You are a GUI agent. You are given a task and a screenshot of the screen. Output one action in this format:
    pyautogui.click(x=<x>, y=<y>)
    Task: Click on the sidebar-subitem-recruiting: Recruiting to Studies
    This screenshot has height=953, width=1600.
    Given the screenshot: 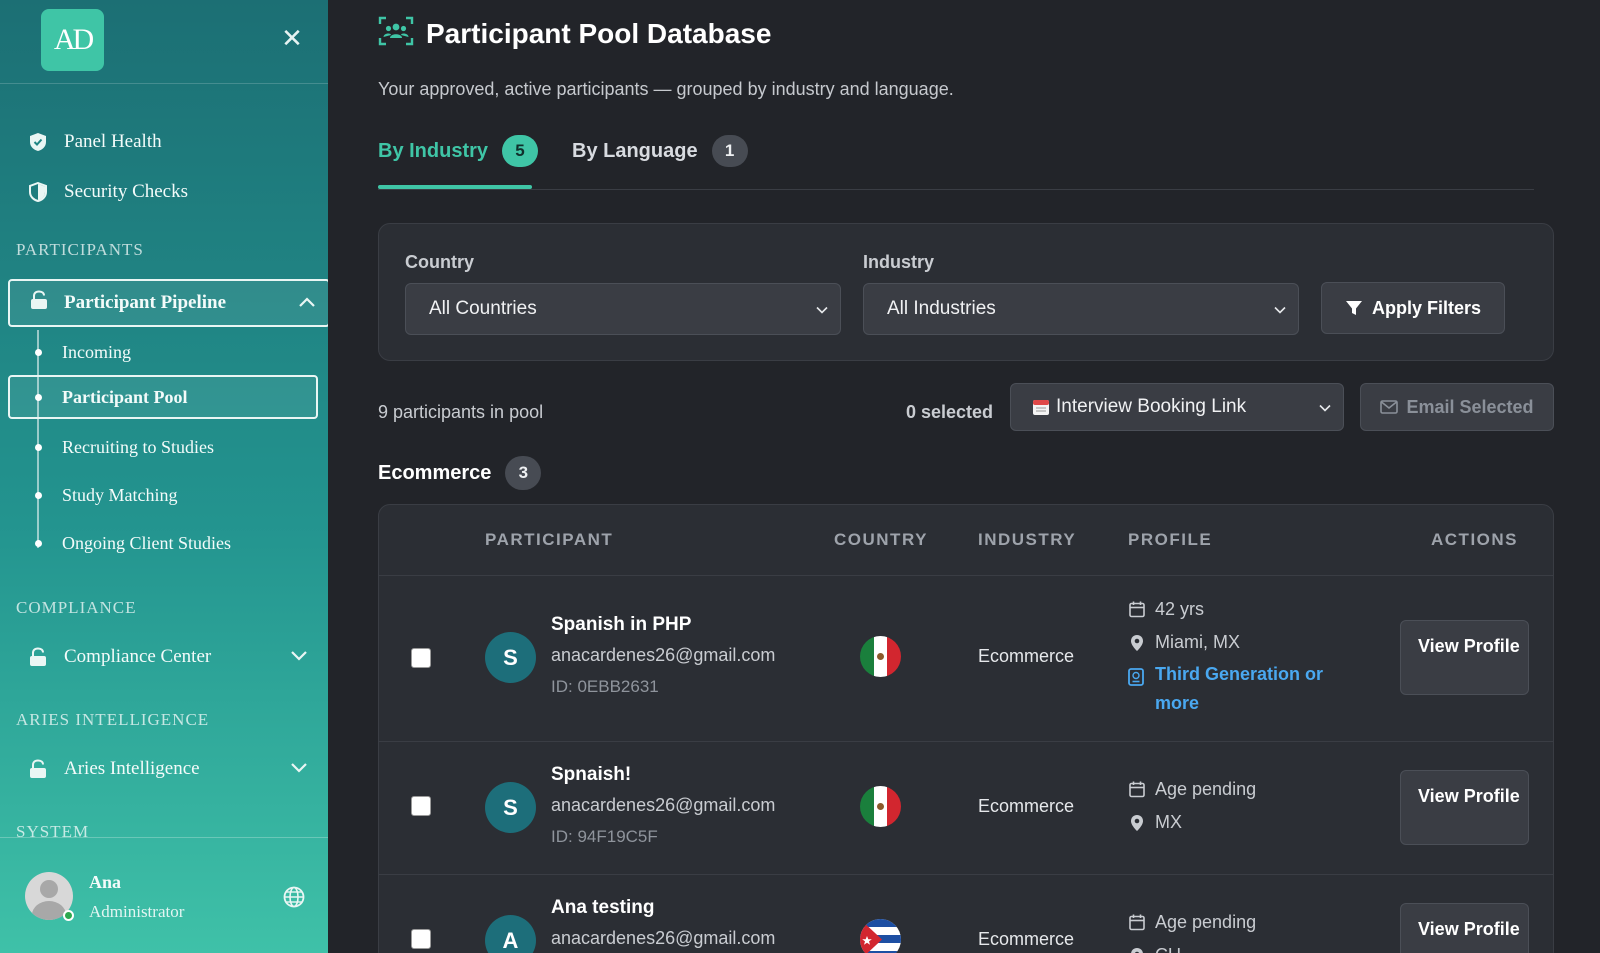 What is the action you would take?
    pyautogui.click(x=164, y=447)
    